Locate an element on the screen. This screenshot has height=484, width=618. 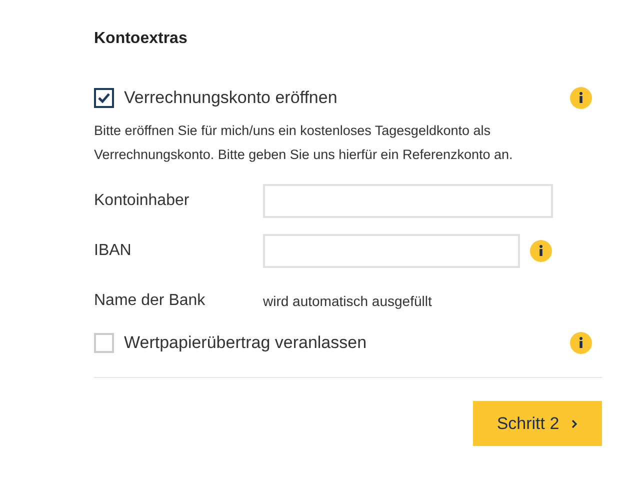
field-label: IBAN is located at coordinates (113, 251).